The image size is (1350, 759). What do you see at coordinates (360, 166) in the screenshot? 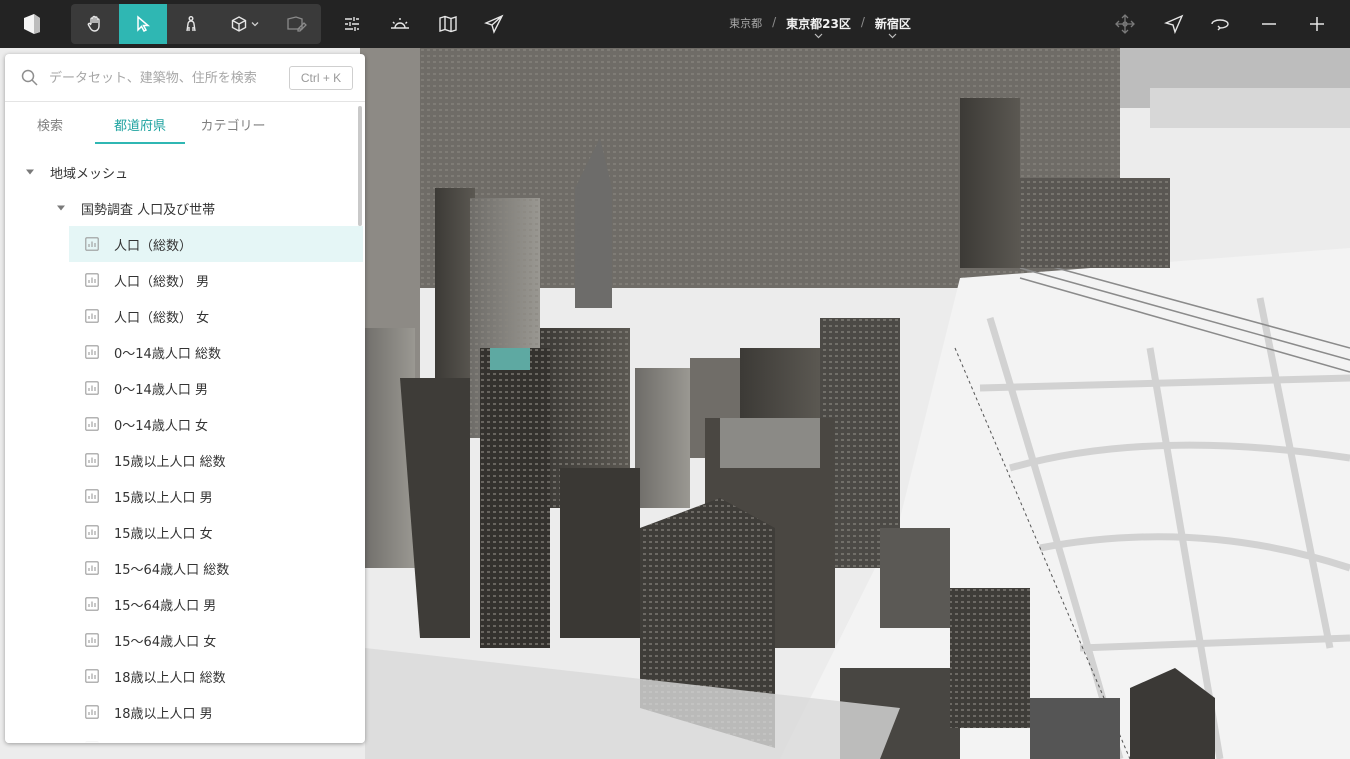
I see `panel-scrollbar` at bounding box center [360, 166].